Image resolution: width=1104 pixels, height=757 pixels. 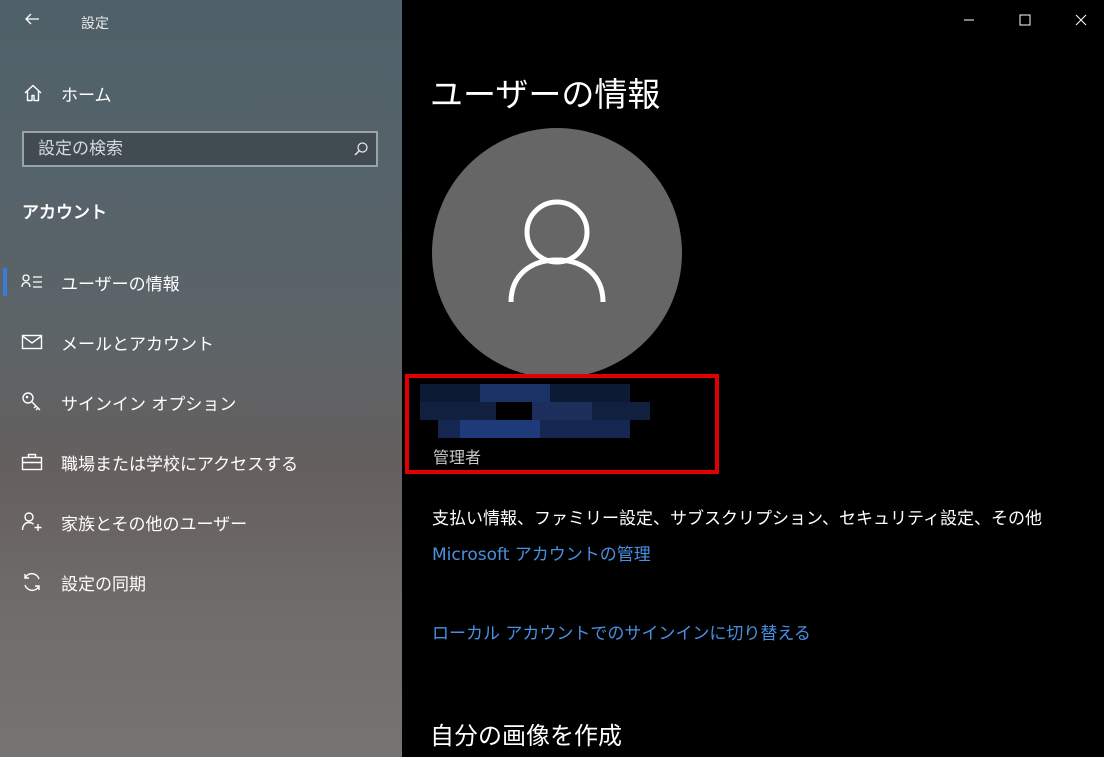 I want to click on sidebar-item-family-users: 家族とその他のユーザー, so click(x=201, y=522).